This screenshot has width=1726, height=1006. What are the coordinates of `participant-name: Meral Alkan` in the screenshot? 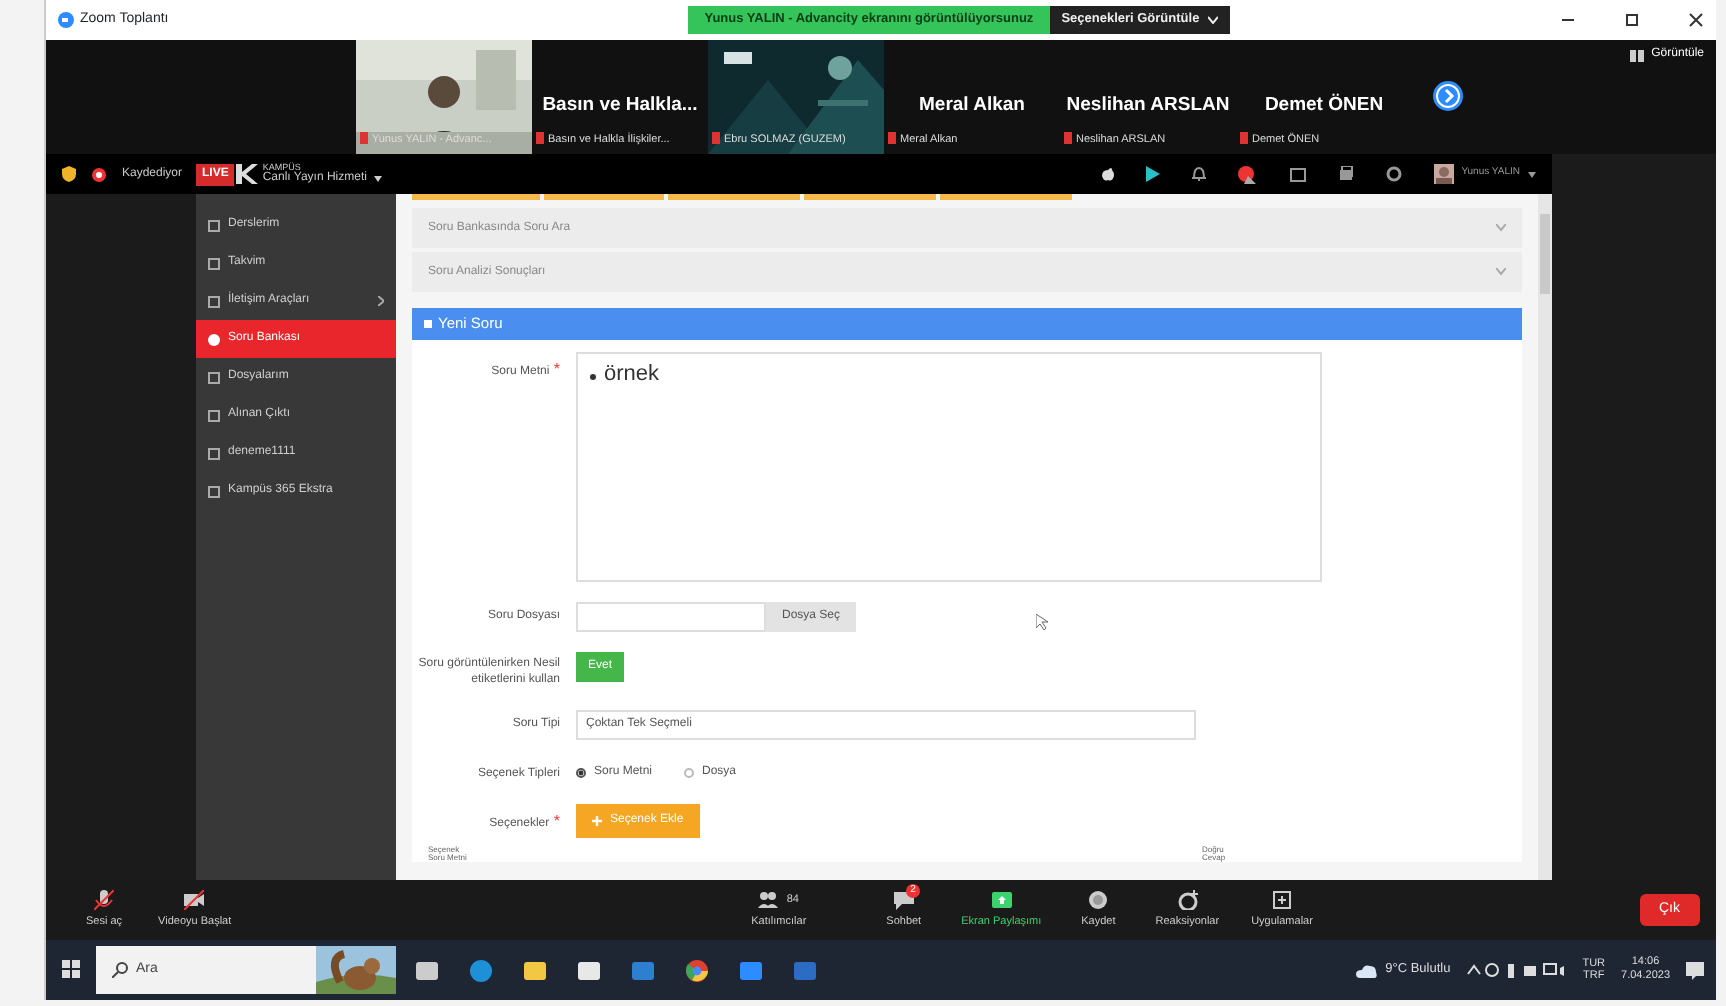 It's located at (972, 106).